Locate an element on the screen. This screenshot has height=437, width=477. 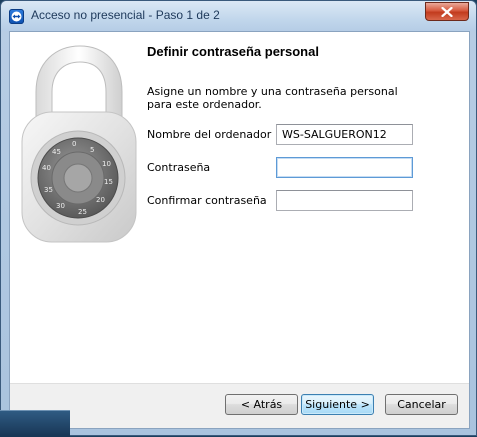
password-label: Contraseña is located at coordinates (179, 167).